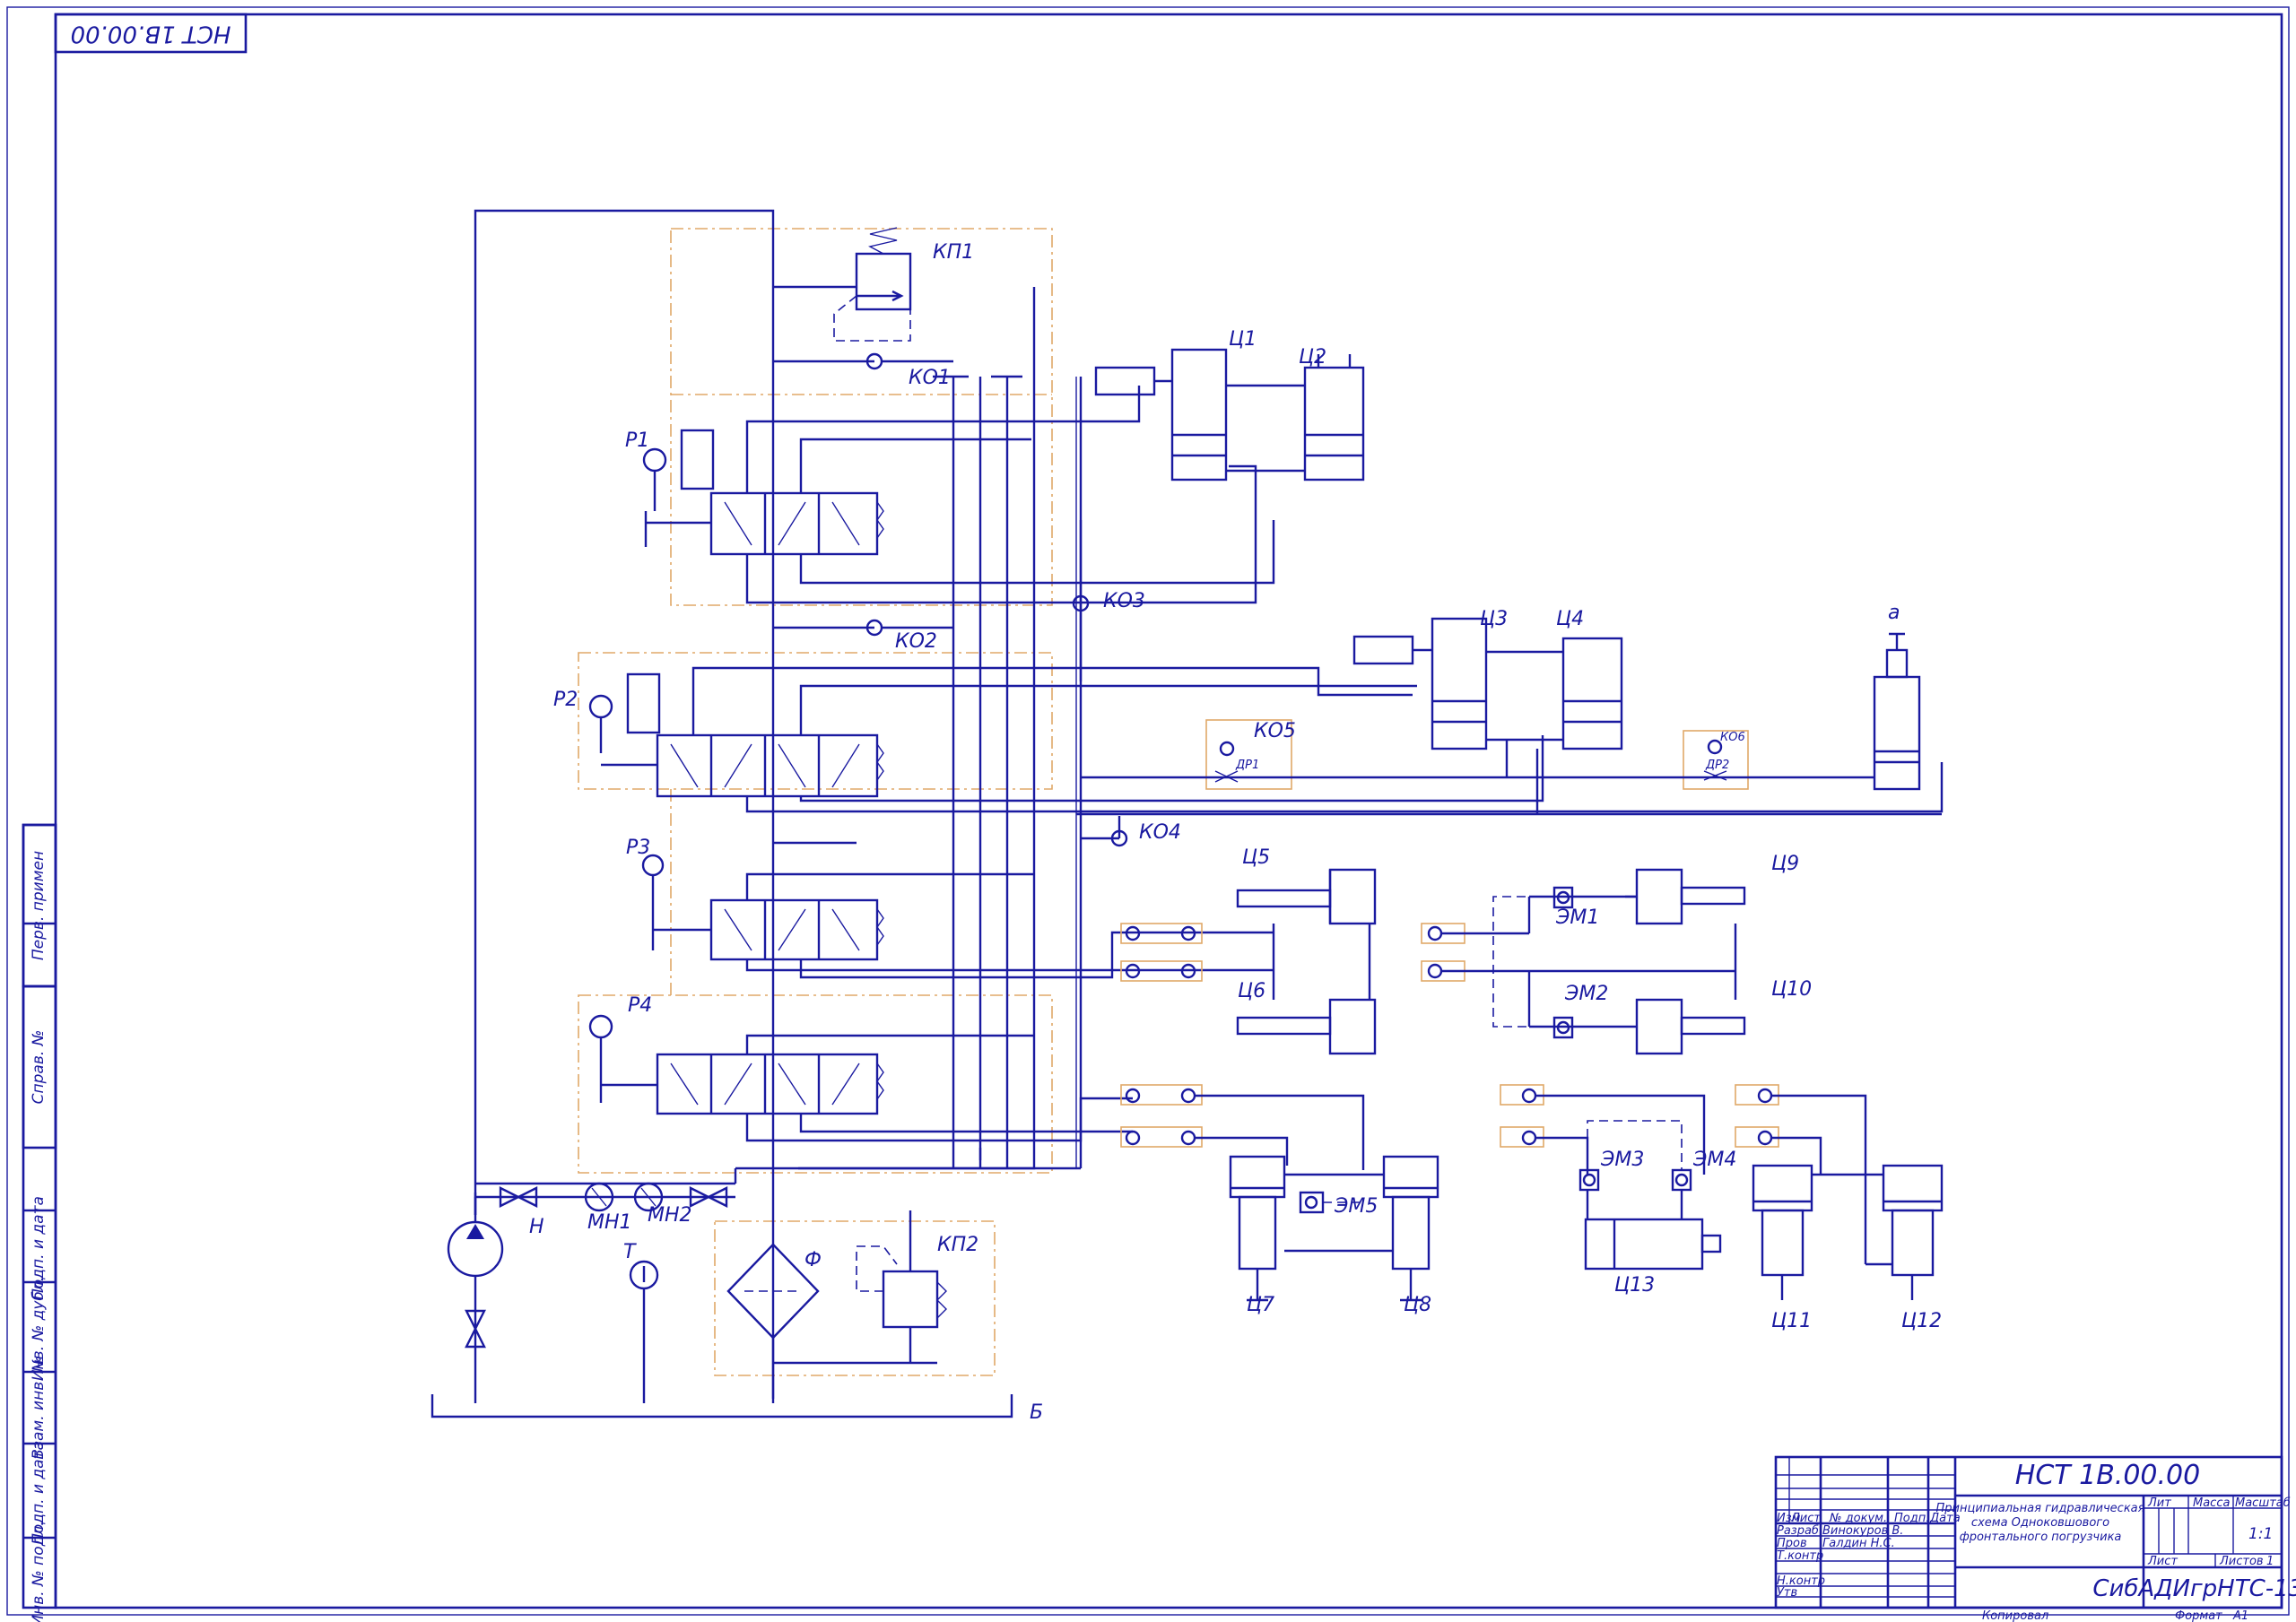 This screenshot has width=2296, height=1622. Describe the element at coordinates (2041, 1537) in the screenshot. I see `tb-title-line3: фронтального погрузчика` at that location.